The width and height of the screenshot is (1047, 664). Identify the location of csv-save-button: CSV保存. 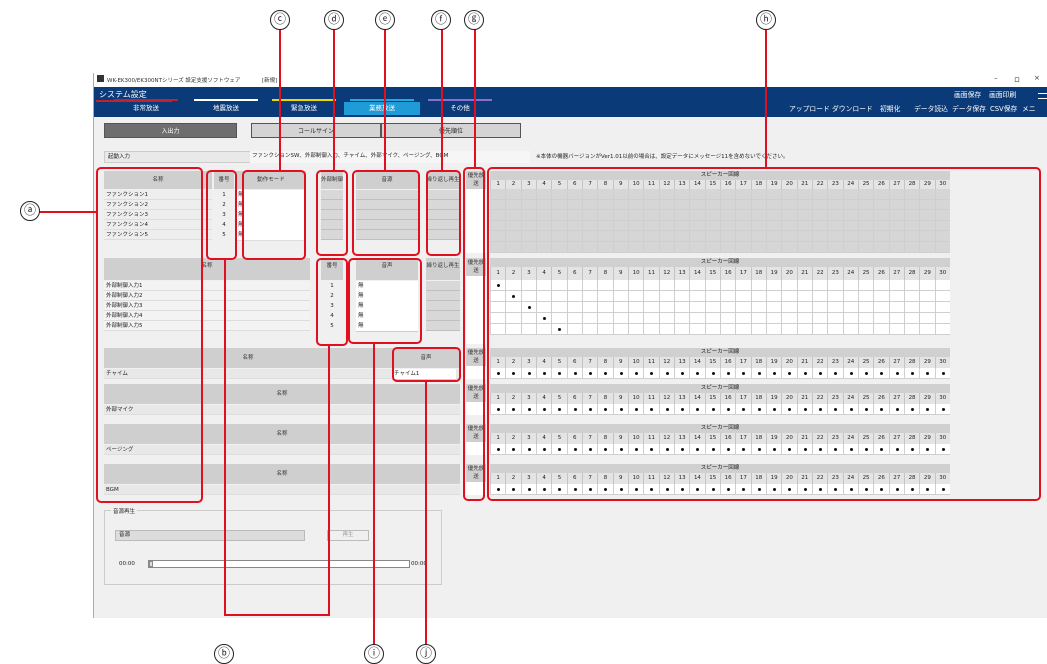
(1003, 108).